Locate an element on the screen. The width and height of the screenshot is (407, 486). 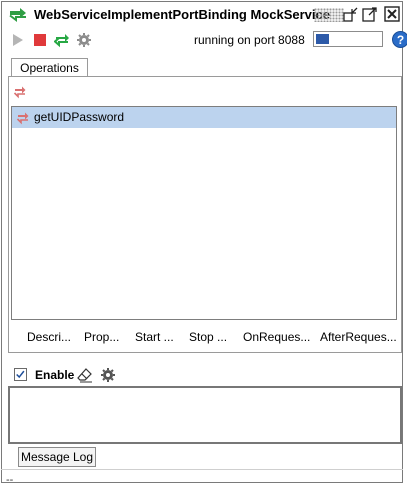
close-icon is located at coordinates (392, 14).